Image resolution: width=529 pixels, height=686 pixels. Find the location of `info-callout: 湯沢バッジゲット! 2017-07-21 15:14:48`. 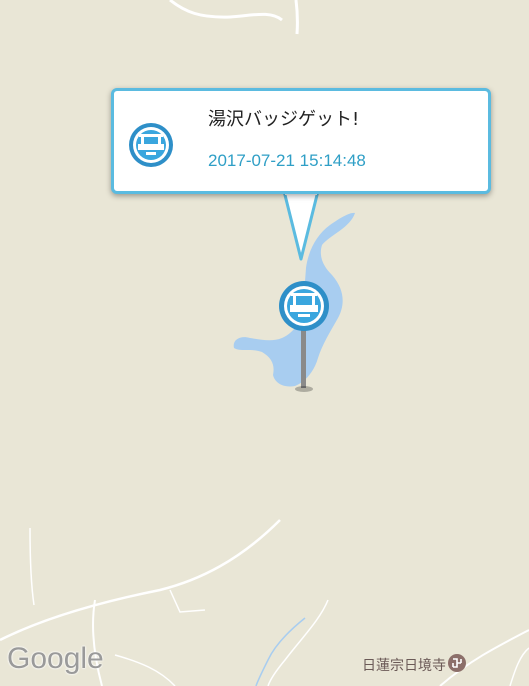

info-callout: 湯沢バッジゲット! 2017-07-21 15:14:48 is located at coordinates (301, 141).